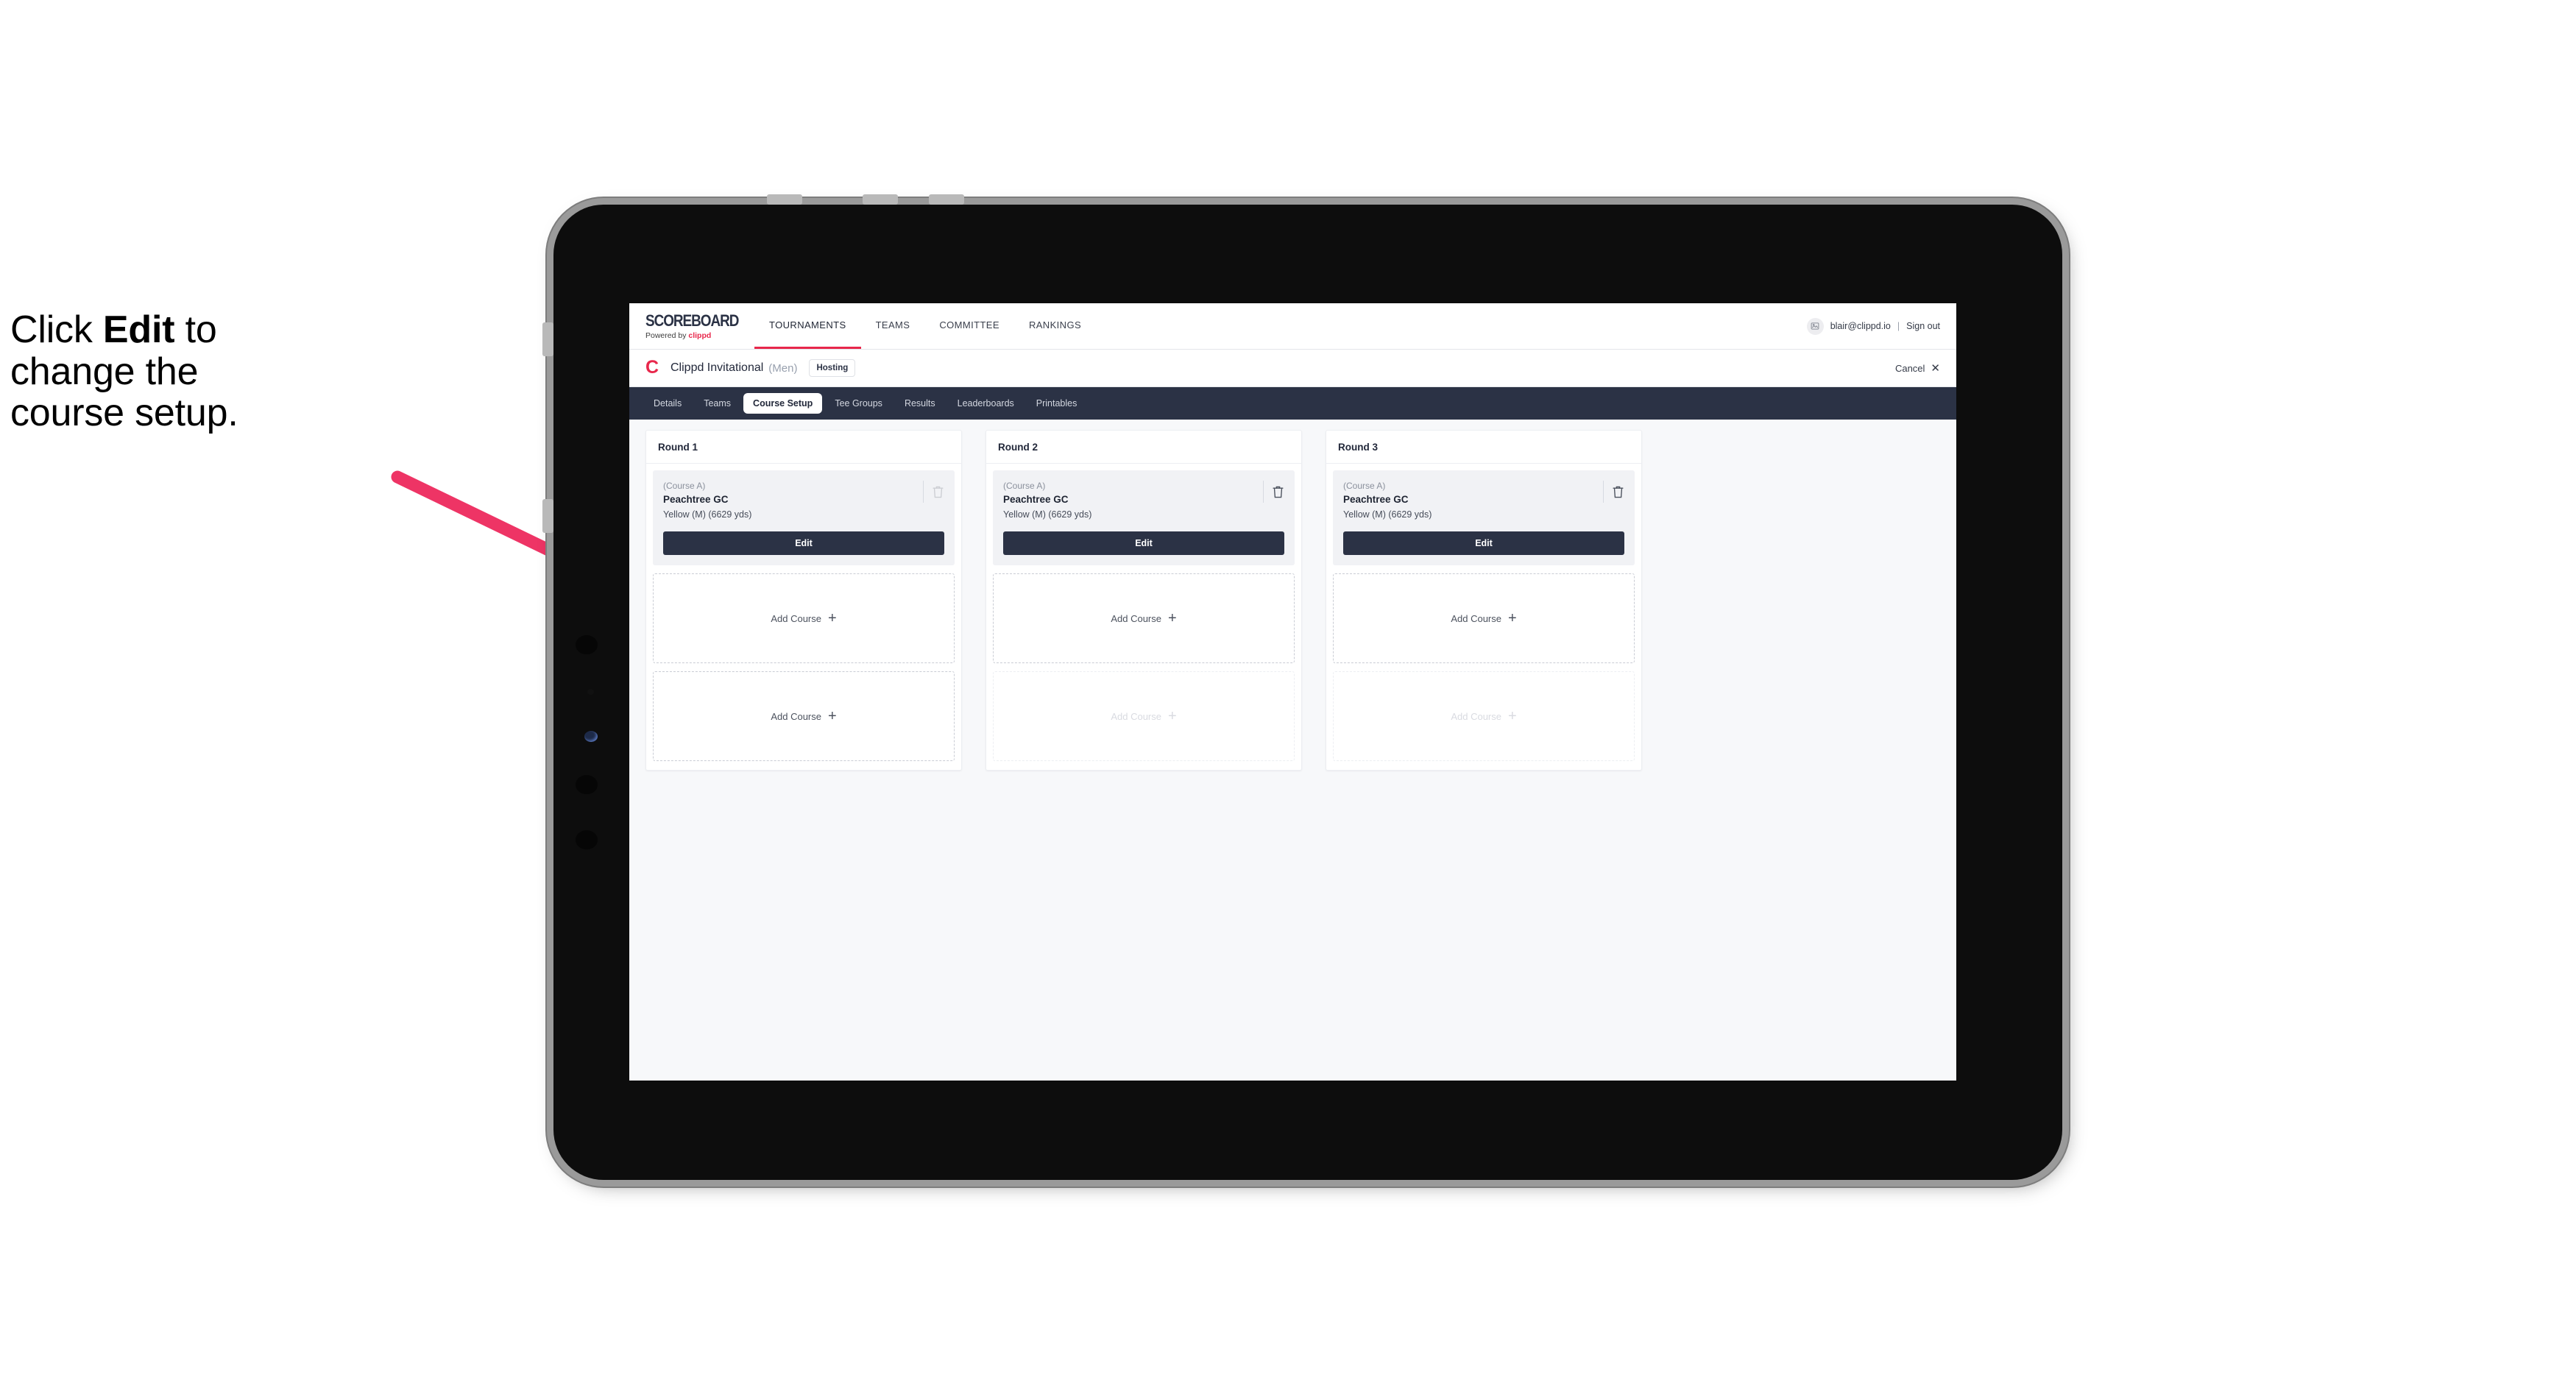 This screenshot has height=1386, width=2576. What do you see at coordinates (1047, 514) in the screenshot?
I see `course-tee-r2: Yellow (M) (6629 yds)` at bounding box center [1047, 514].